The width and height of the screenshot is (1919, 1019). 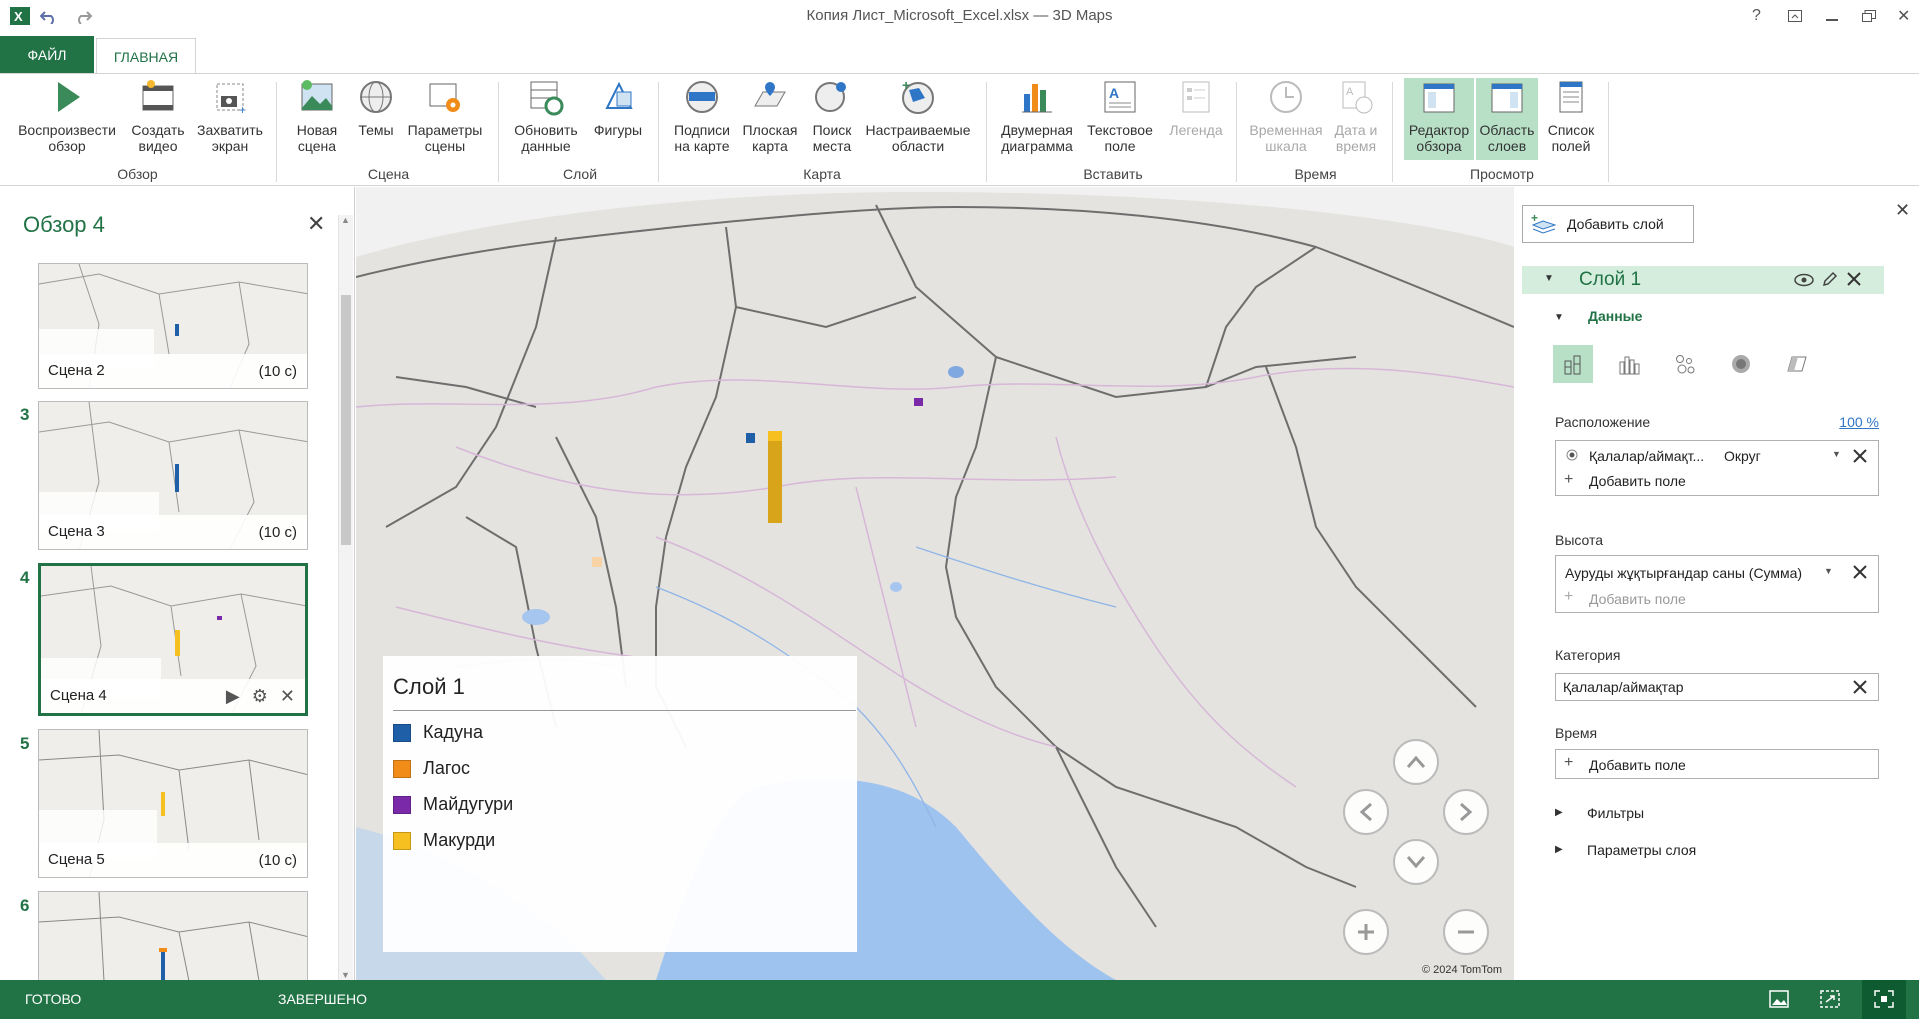 What do you see at coordinates (345, 220) in the screenshot?
I see `scroll-up-icon: ▲` at bounding box center [345, 220].